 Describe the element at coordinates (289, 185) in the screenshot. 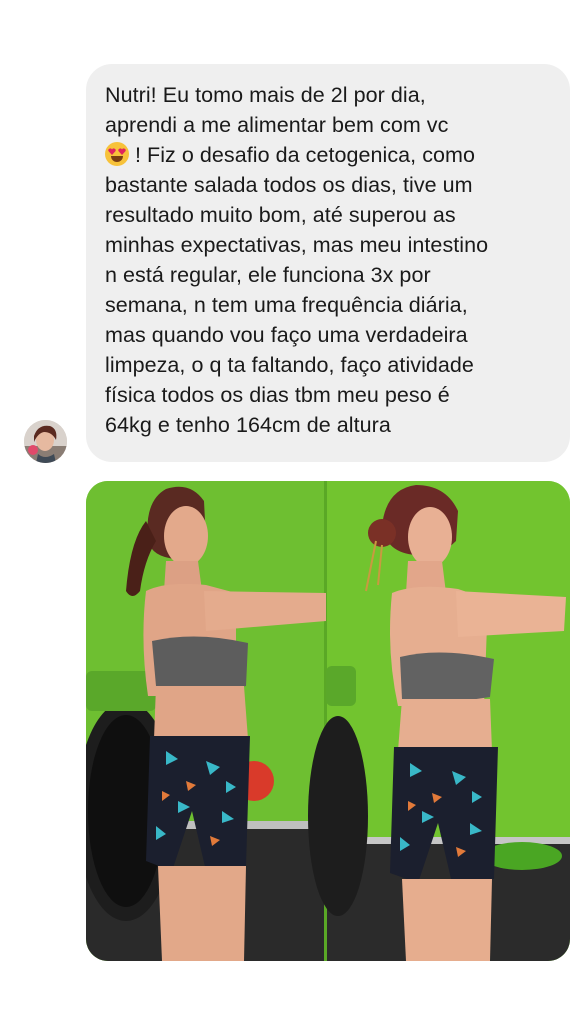

I see `message-line: bastante salada todos os dias, tive um` at that location.